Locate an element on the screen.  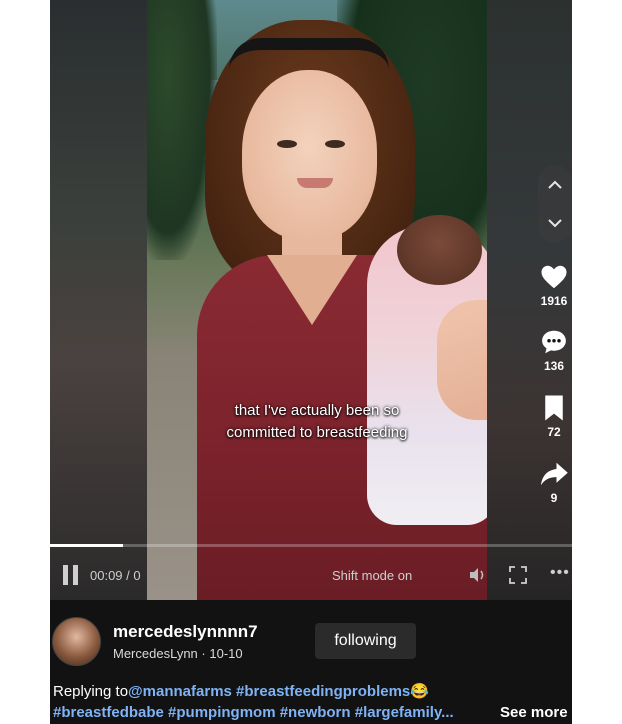
progress-fill is located at coordinates (87, 545).